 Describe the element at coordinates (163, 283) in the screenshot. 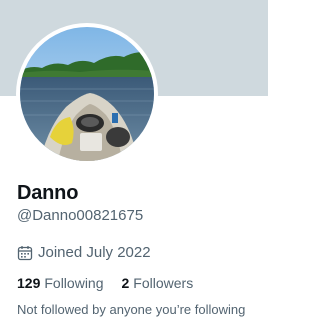

I see `followers-label: Followers` at that location.